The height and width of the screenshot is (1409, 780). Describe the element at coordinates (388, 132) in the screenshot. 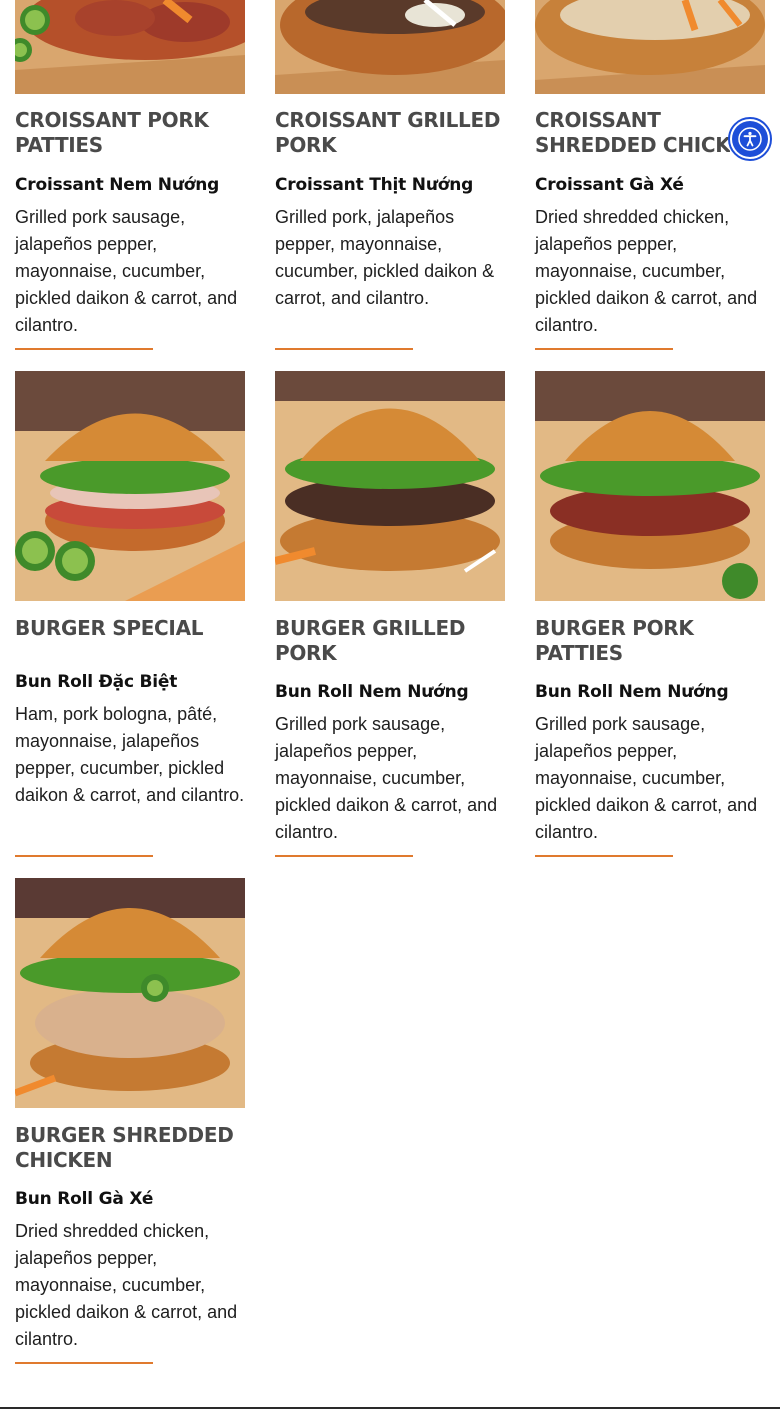

I see `item-title: CROISSANT GRILLED PORK` at that location.